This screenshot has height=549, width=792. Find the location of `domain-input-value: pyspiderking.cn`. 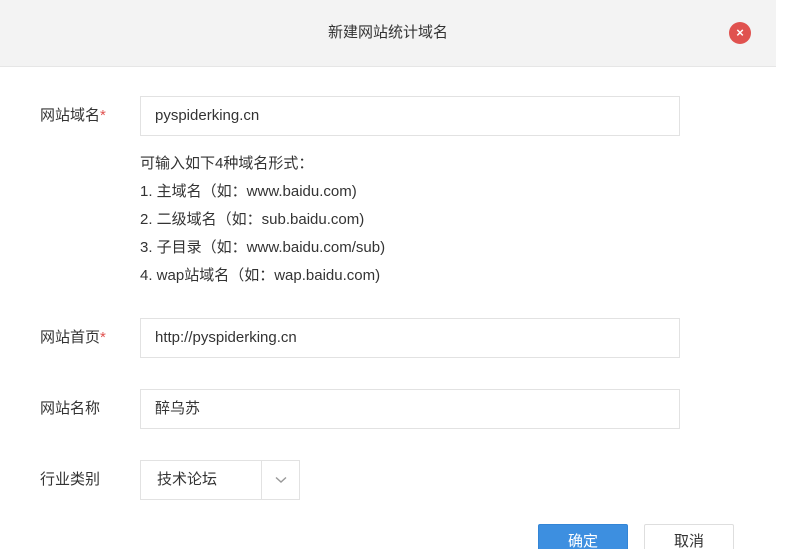

domain-input-value: pyspiderking.cn is located at coordinates (207, 115).